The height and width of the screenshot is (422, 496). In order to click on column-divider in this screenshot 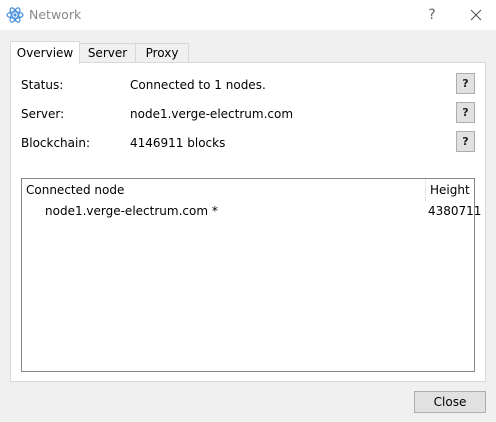, I will do `click(425, 190)`.